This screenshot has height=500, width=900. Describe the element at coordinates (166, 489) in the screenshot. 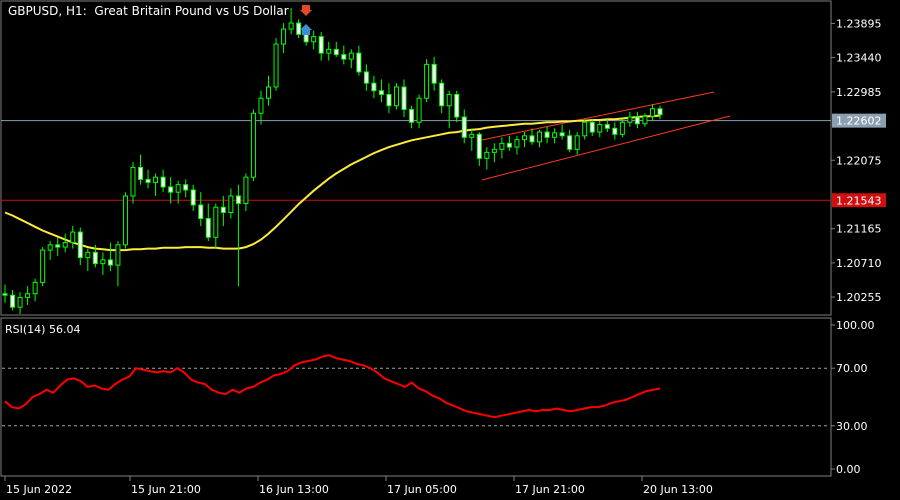

I see `time-tick-label: 15 Jun 21:00` at that location.